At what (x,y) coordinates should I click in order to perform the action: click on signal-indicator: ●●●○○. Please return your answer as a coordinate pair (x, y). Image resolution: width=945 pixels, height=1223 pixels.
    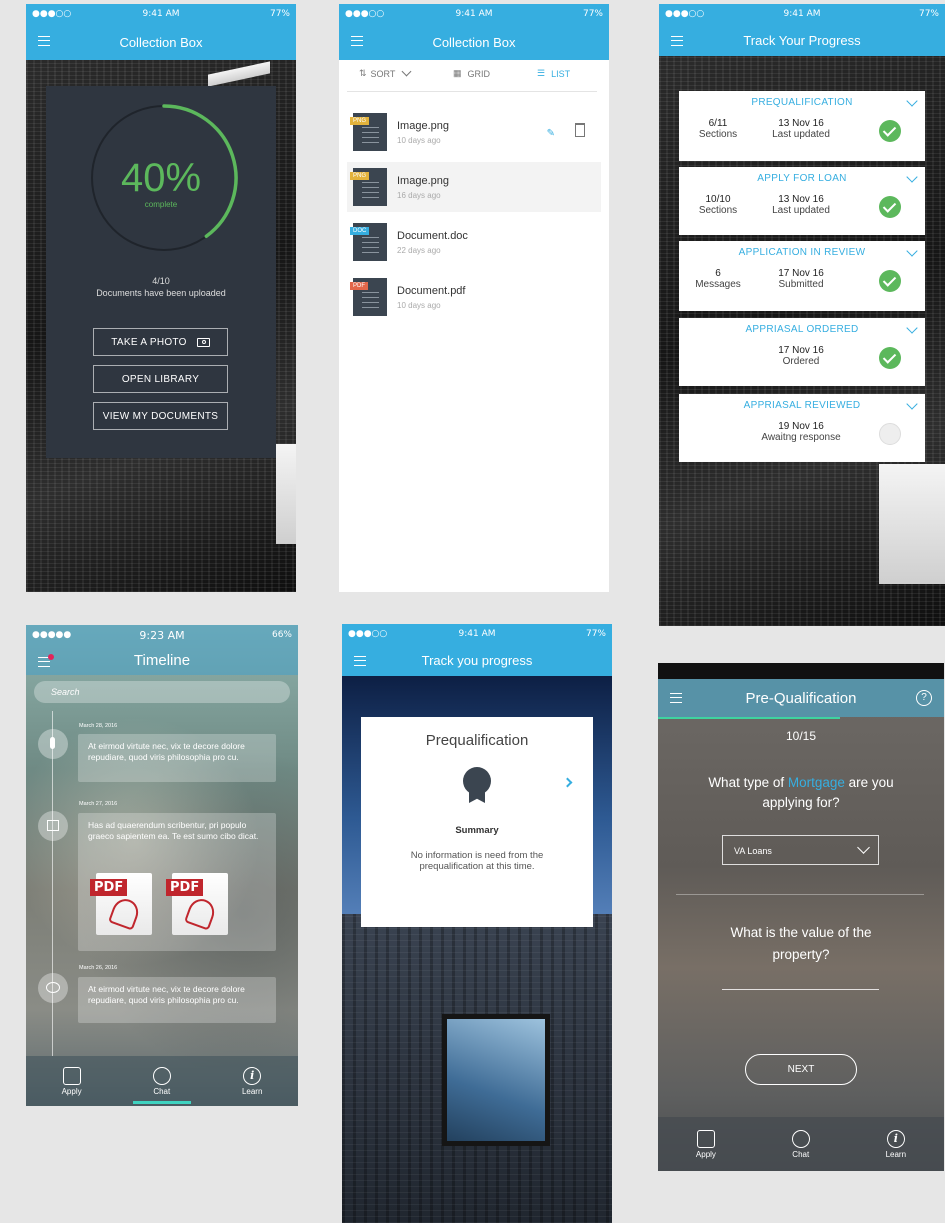
    Looking at the image, I should click on (685, 14).